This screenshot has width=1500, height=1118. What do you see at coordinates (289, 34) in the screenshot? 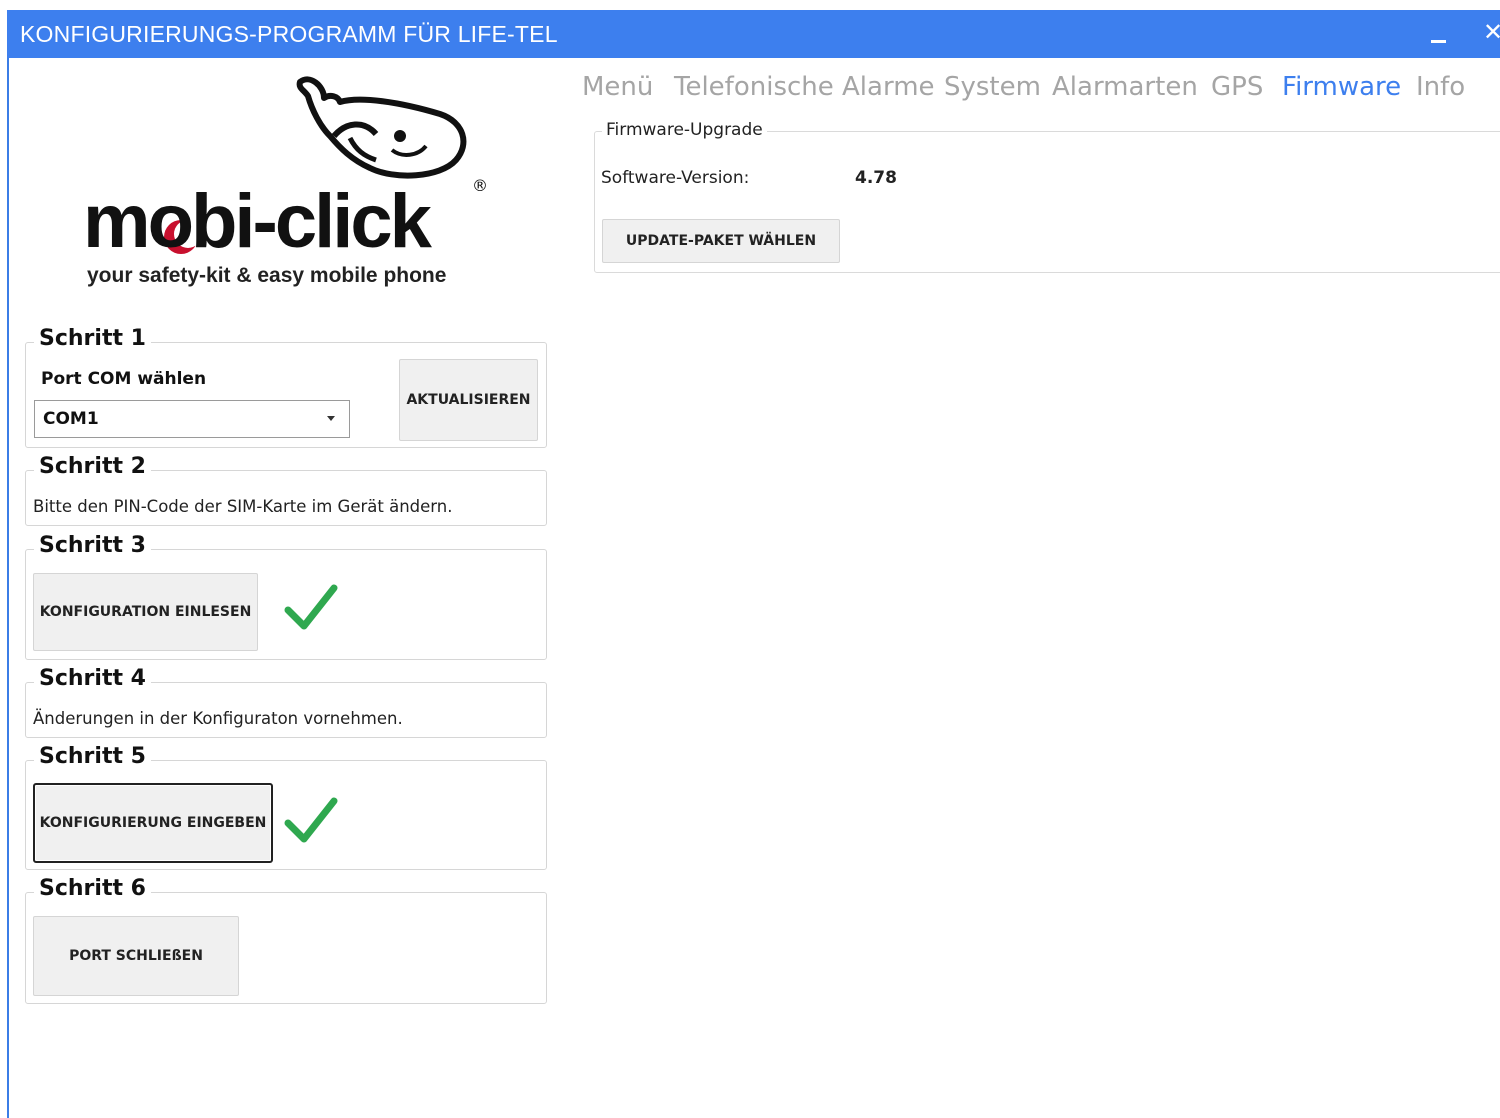
I see `window-title: KONFIGURIERUNGS-PROGRAMM FÜR LIFE-TEL` at bounding box center [289, 34].